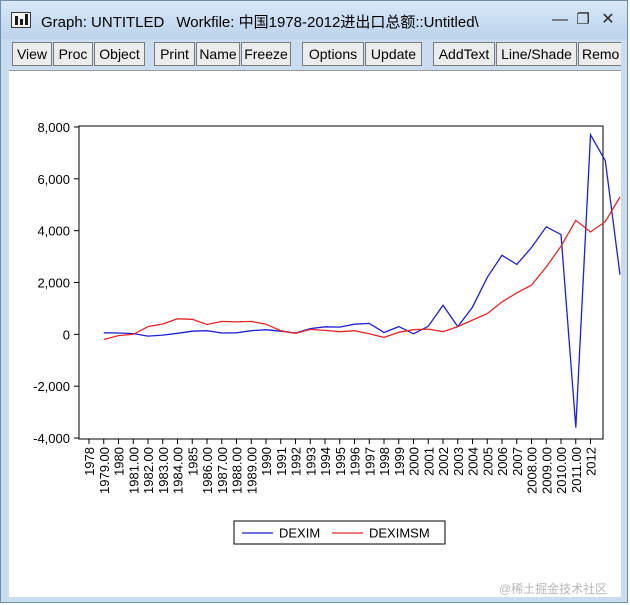 The width and height of the screenshot is (630, 605). What do you see at coordinates (237, 470) in the screenshot?
I see `x-tick-label: 1988.00` at bounding box center [237, 470].